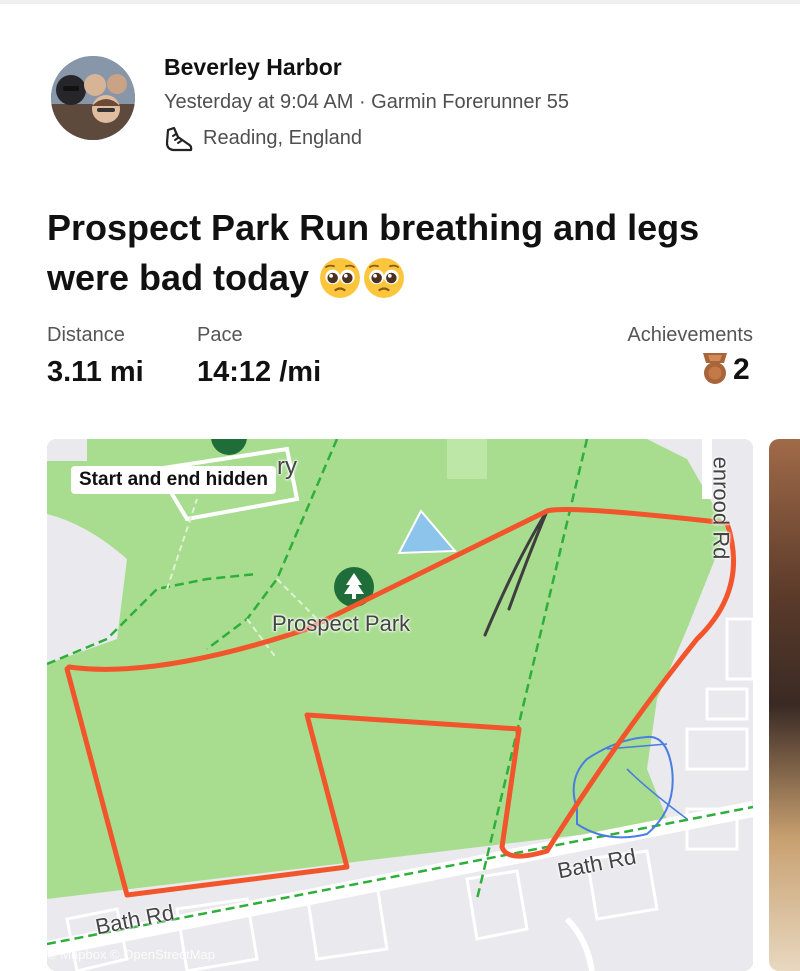  What do you see at coordinates (784, 705) in the screenshot?
I see `next-photo-thumbnail` at bounding box center [784, 705].